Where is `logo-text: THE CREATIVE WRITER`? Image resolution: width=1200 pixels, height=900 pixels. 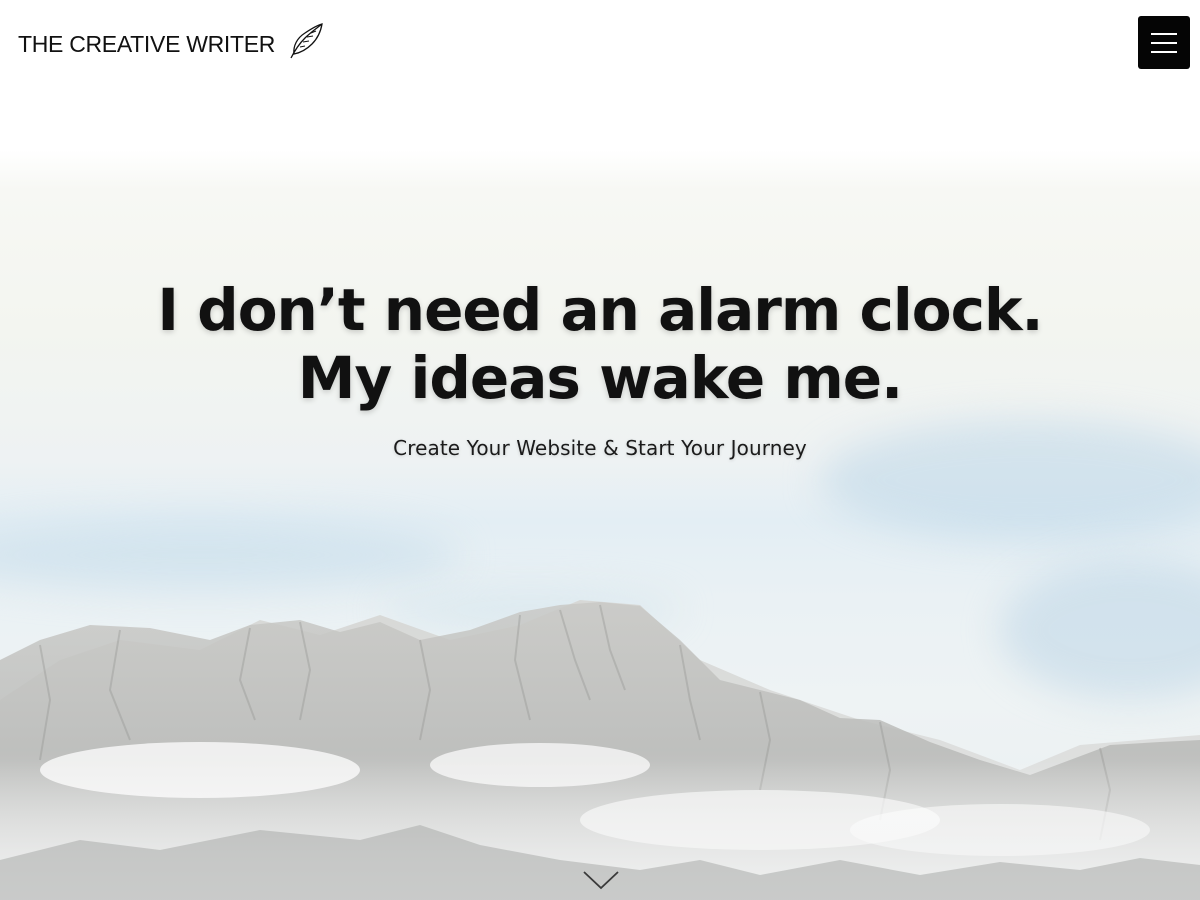 logo-text: THE CREATIVE WRITER is located at coordinates (147, 43).